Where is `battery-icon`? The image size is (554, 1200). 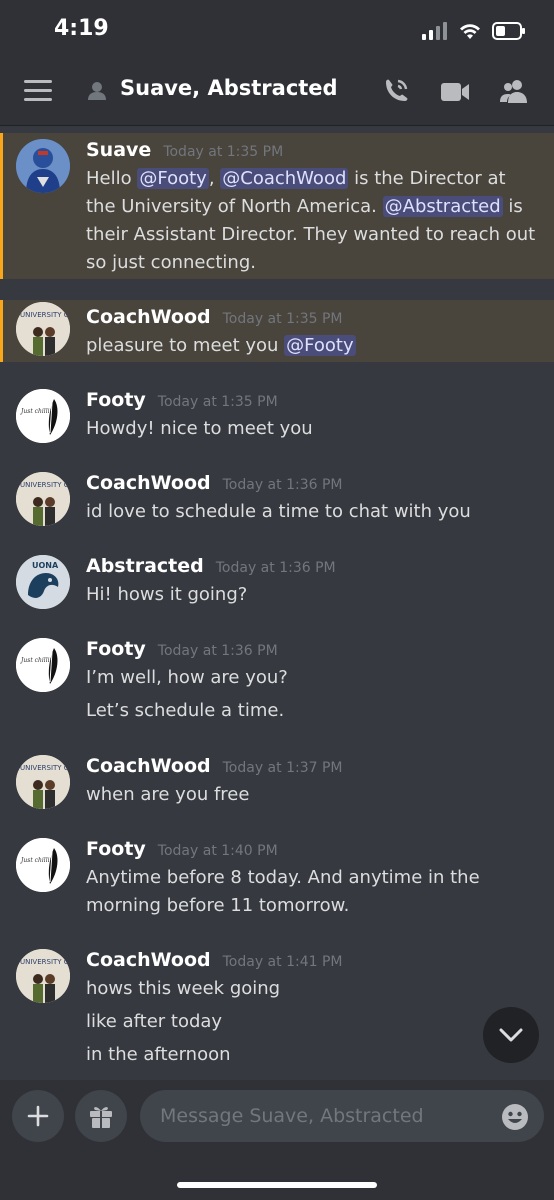 battery-icon is located at coordinates (508, 31).